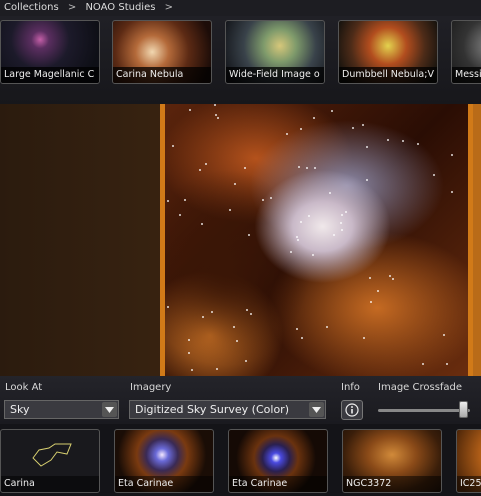 The height and width of the screenshot is (496, 481). What do you see at coordinates (120, 7) in the screenshot?
I see `breadcrumb-noao-studies: NOAO Studies` at bounding box center [120, 7].